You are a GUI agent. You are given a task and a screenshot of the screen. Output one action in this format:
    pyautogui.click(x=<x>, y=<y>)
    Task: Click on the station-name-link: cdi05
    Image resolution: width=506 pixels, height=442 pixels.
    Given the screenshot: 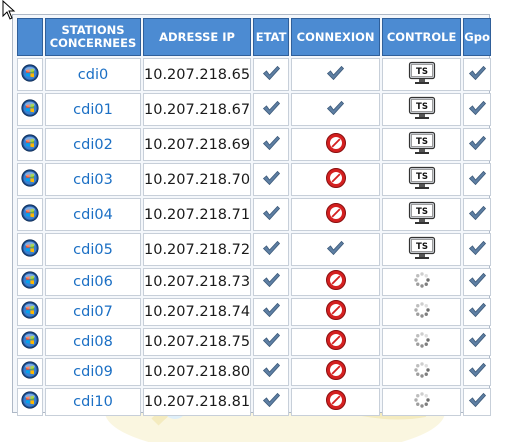 What is the action you would take?
    pyautogui.click(x=93, y=250)
    